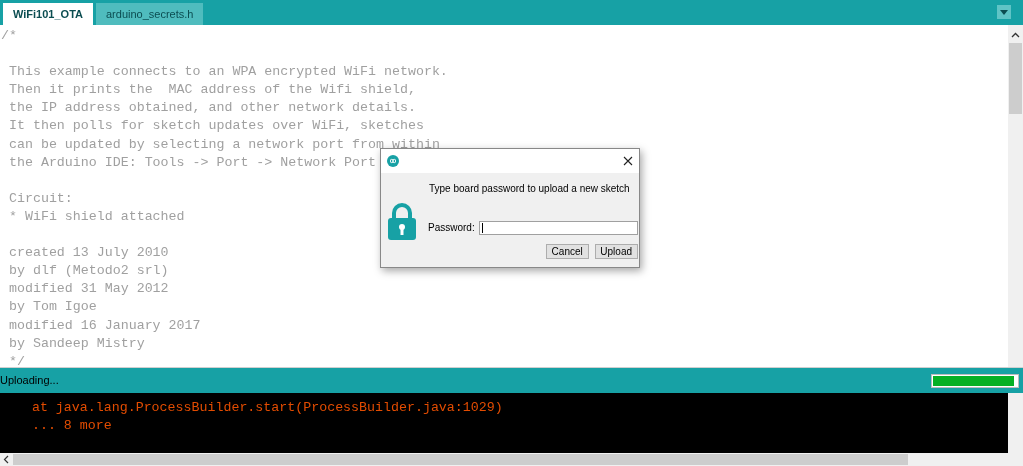 Image resolution: width=1023 pixels, height=466 pixels. Describe the element at coordinates (227, 72) in the screenshot. I see `code-line: This example connects to an WPA encrypted WiFi network.` at that location.